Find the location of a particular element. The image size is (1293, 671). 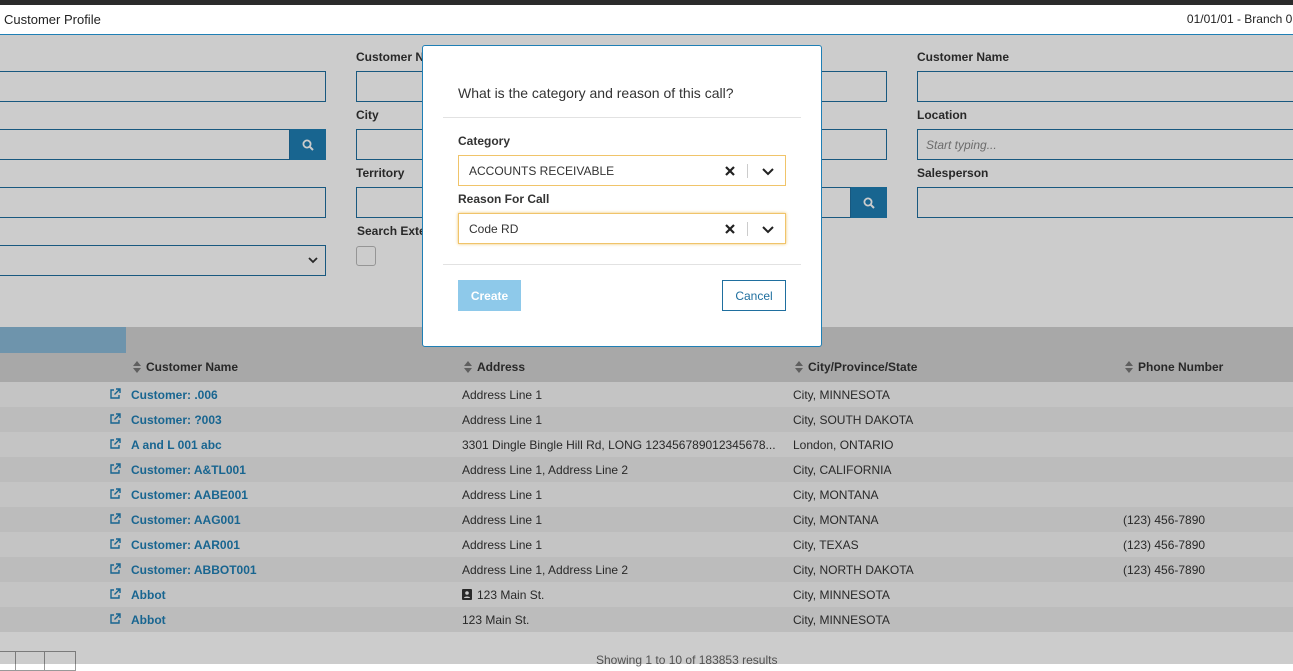

create-button: Create is located at coordinates (489, 295).